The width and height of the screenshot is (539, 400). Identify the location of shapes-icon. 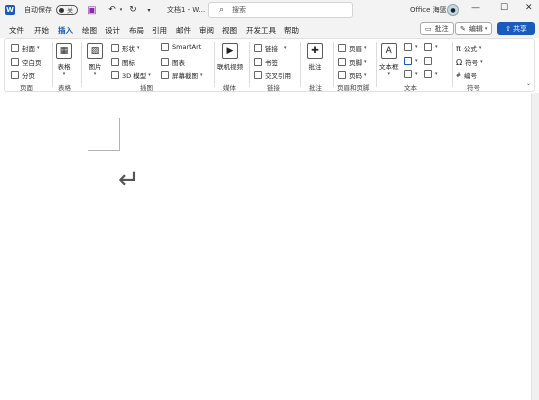
(115, 48).